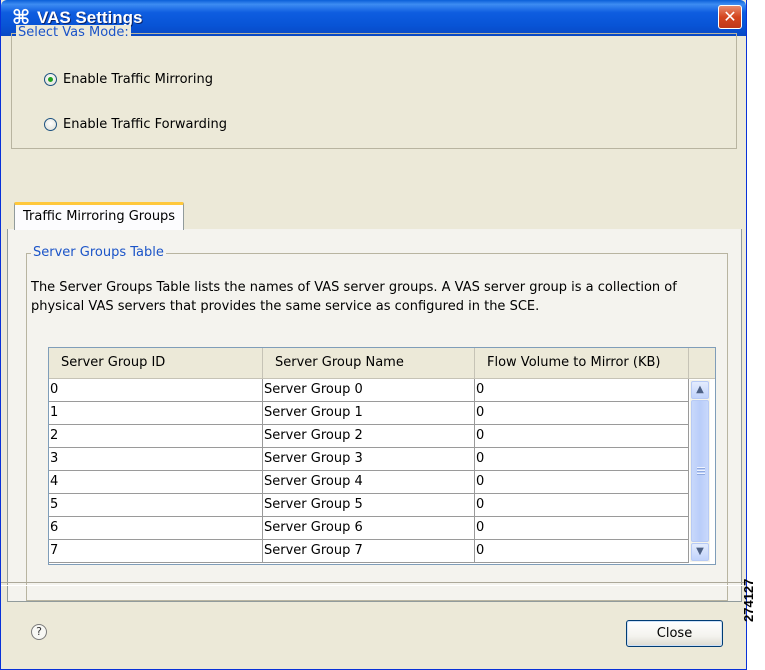 The width and height of the screenshot is (765, 670). What do you see at coordinates (574, 362) in the screenshot?
I see `column-header-label: Flow Volume to Mirror (KB)` at bounding box center [574, 362].